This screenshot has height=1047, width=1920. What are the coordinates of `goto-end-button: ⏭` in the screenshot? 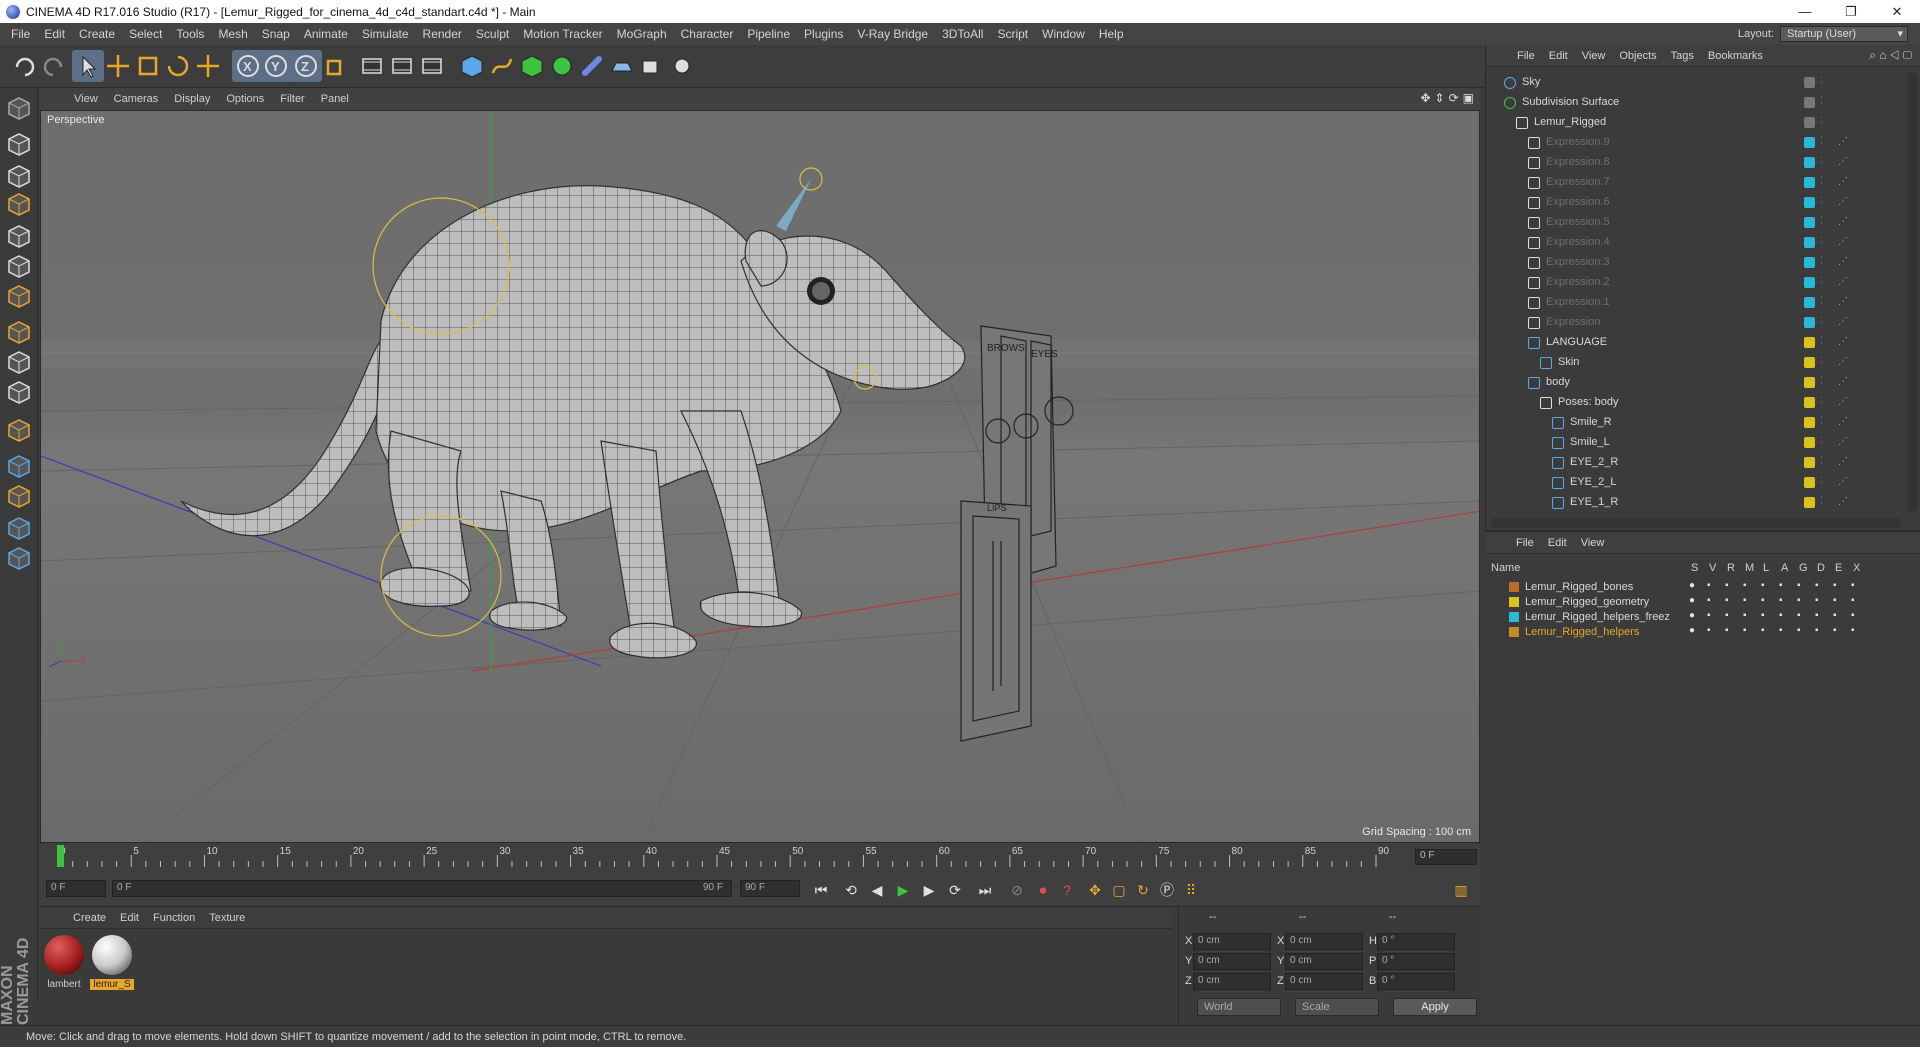 It's located at (985, 890).